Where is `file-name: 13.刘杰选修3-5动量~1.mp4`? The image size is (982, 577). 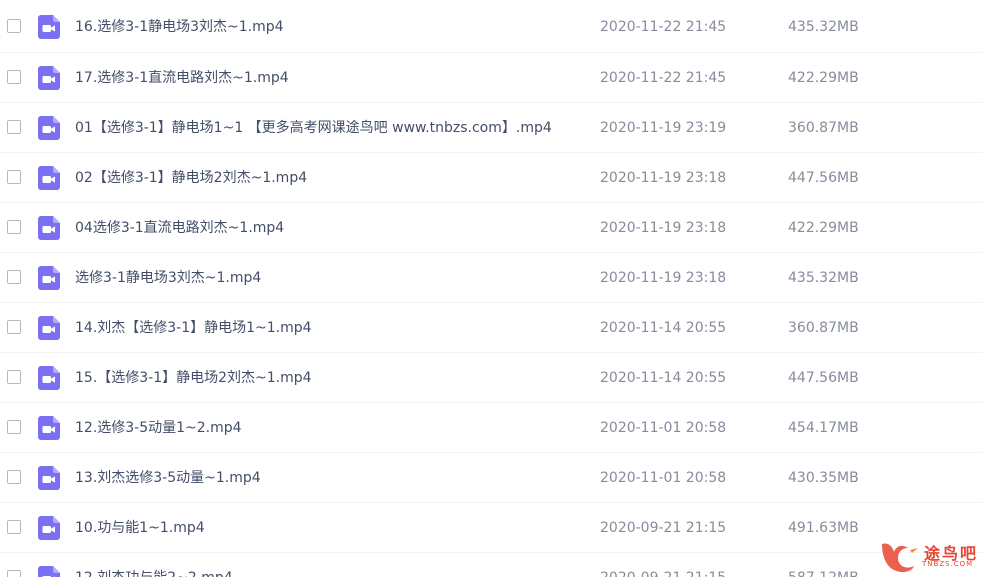
file-name: 13.刘杰选修3-5动量~1.mp4 is located at coordinates (168, 478).